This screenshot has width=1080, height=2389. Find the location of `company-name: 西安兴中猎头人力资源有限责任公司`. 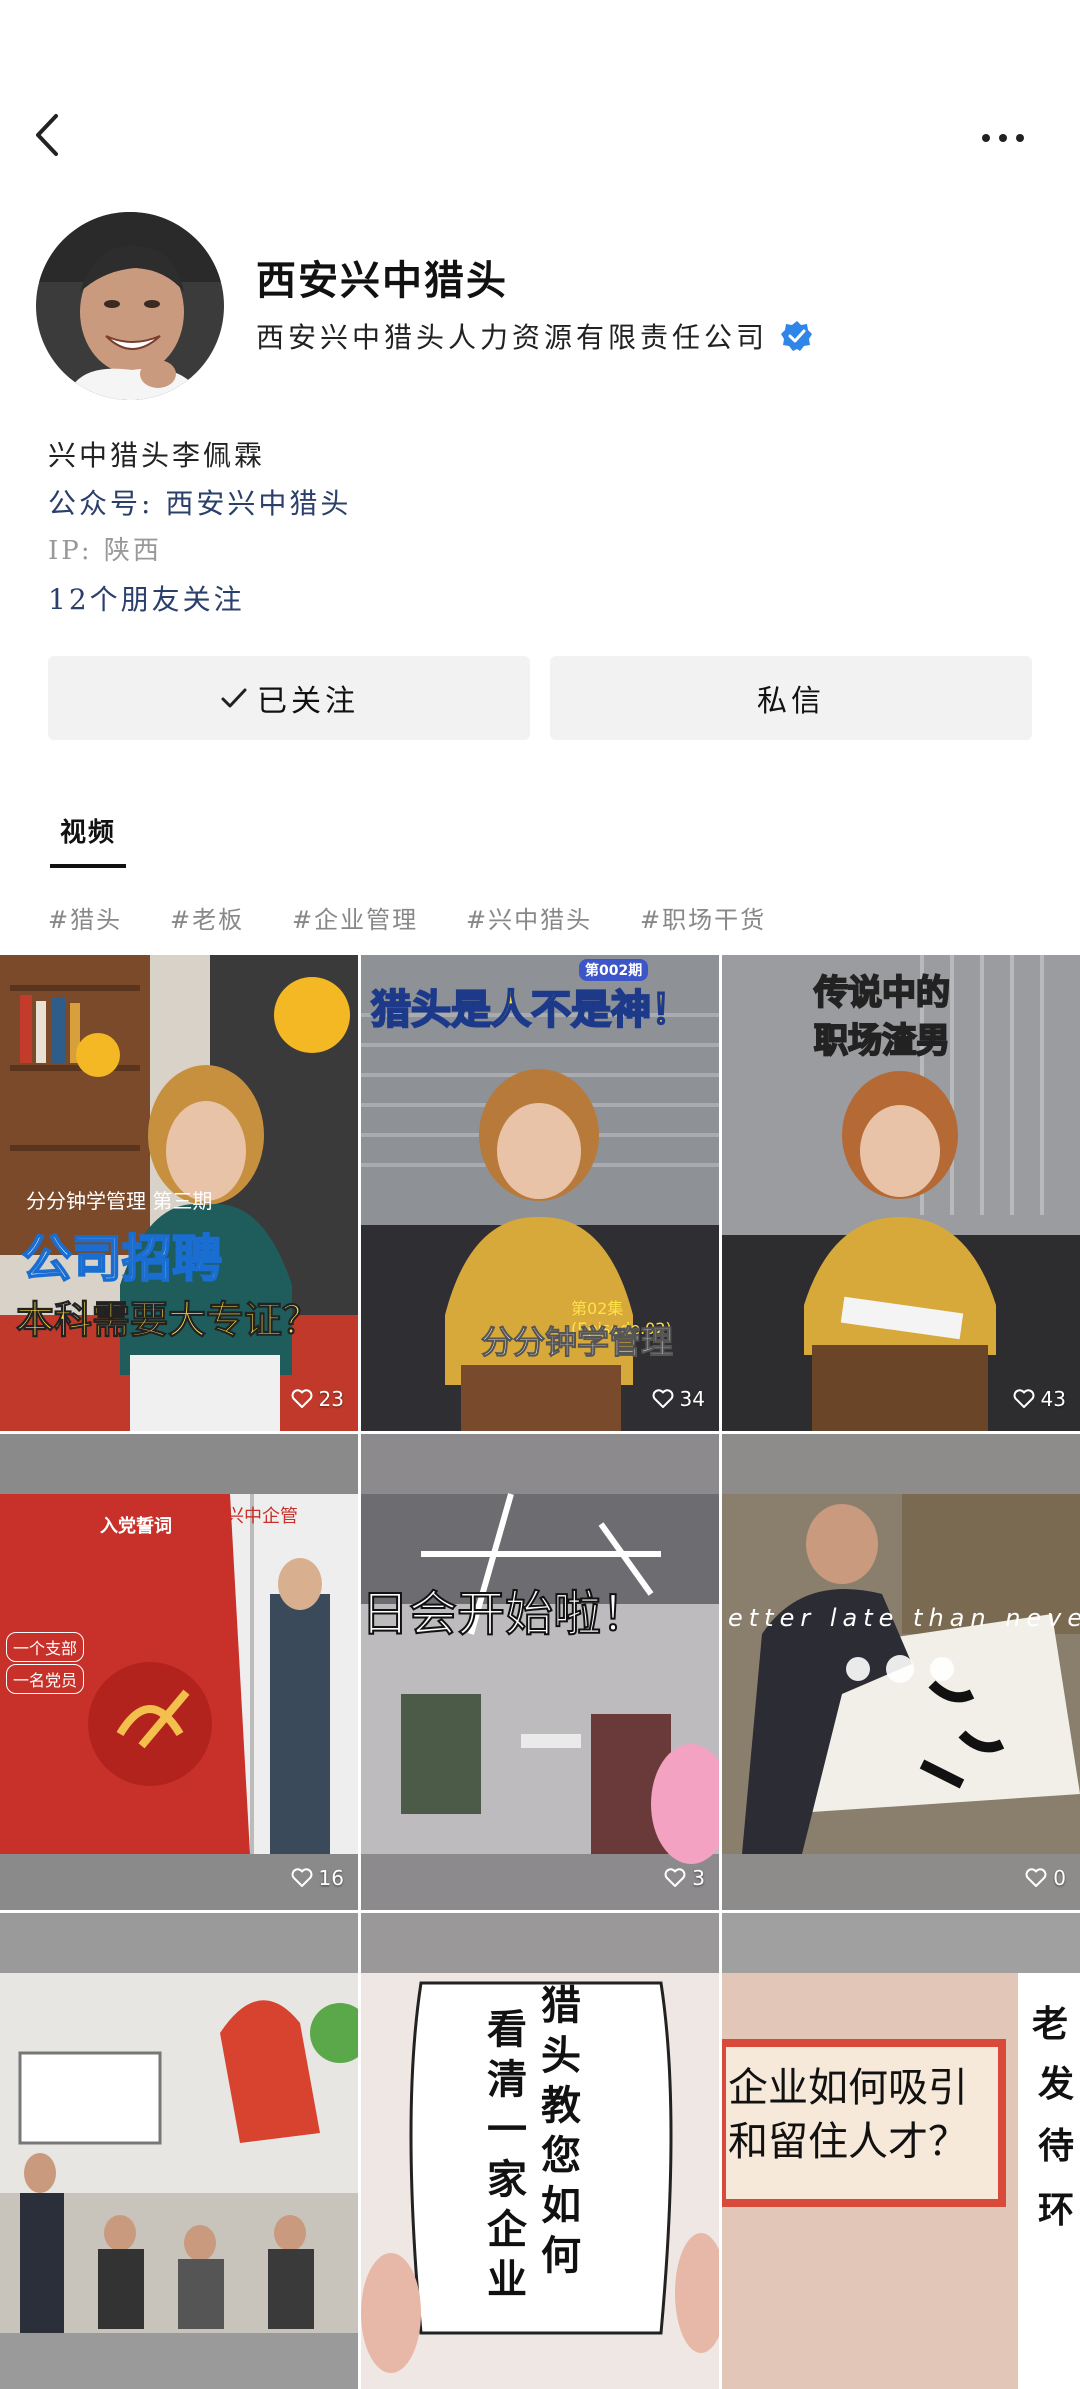

company-name: 西安兴中猎头人力资源有限责任公司 is located at coordinates (535, 336).